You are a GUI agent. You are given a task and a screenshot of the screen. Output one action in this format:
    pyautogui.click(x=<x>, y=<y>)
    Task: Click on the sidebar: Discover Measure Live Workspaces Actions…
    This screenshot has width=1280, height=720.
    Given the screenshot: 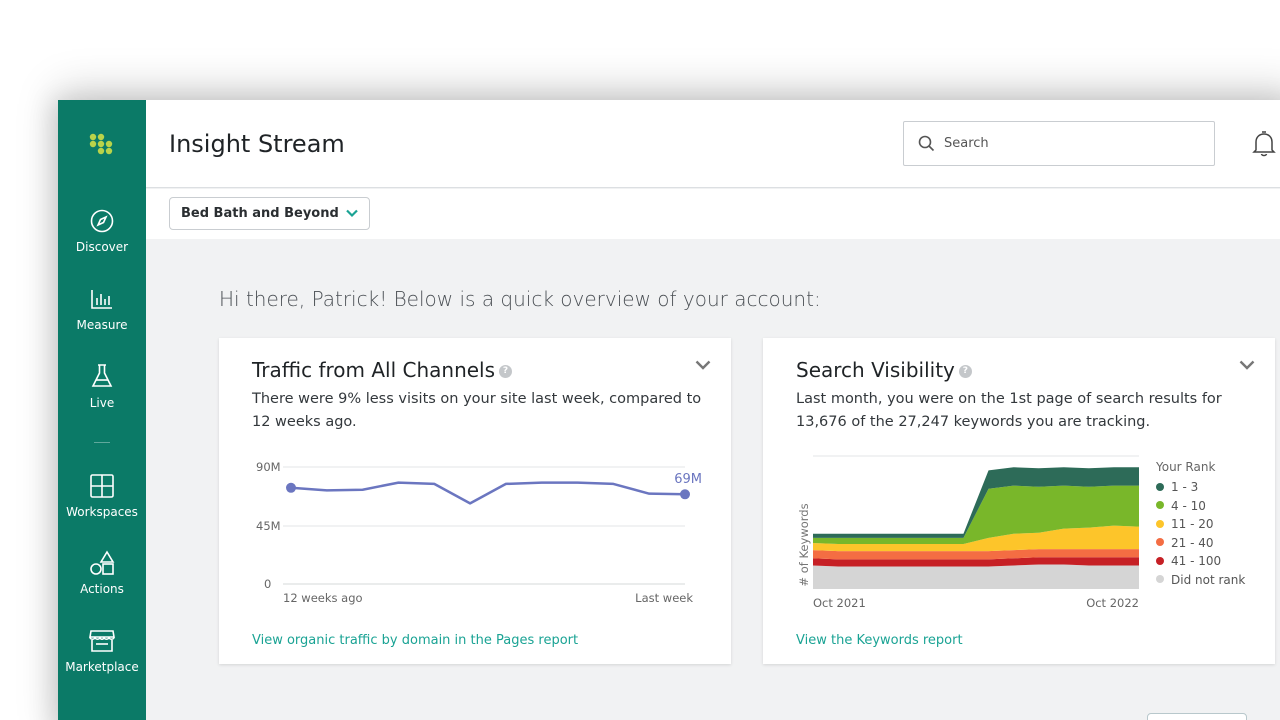 What is the action you would take?
    pyautogui.click(x=102, y=410)
    